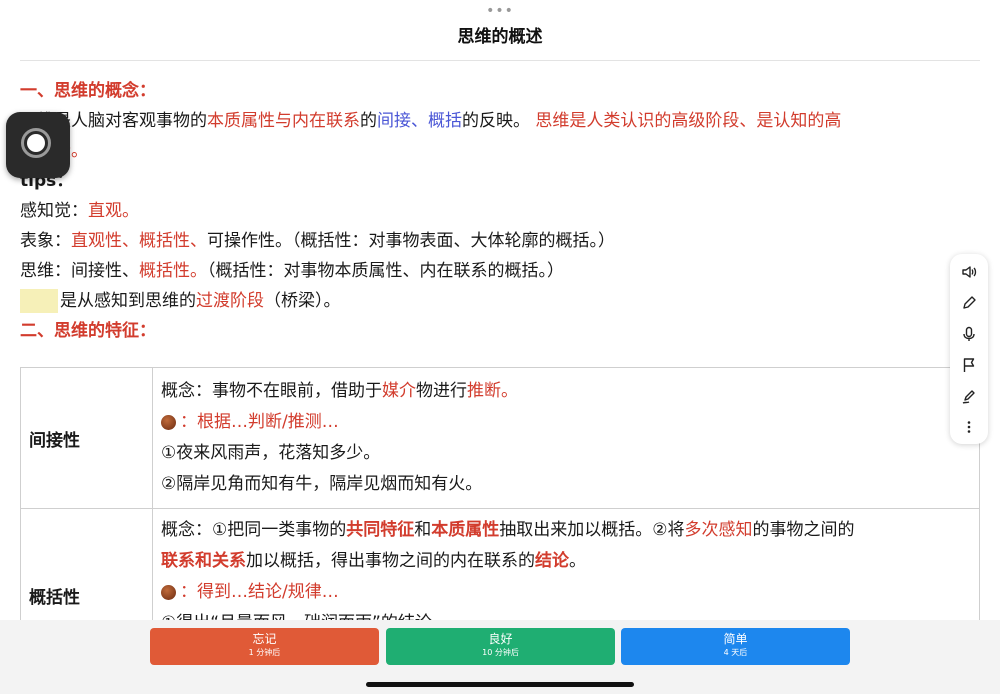 The width and height of the screenshot is (1000, 694). What do you see at coordinates (264, 639) in the screenshot?
I see `forget-button-label: 忘记` at bounding box center [264, 639].